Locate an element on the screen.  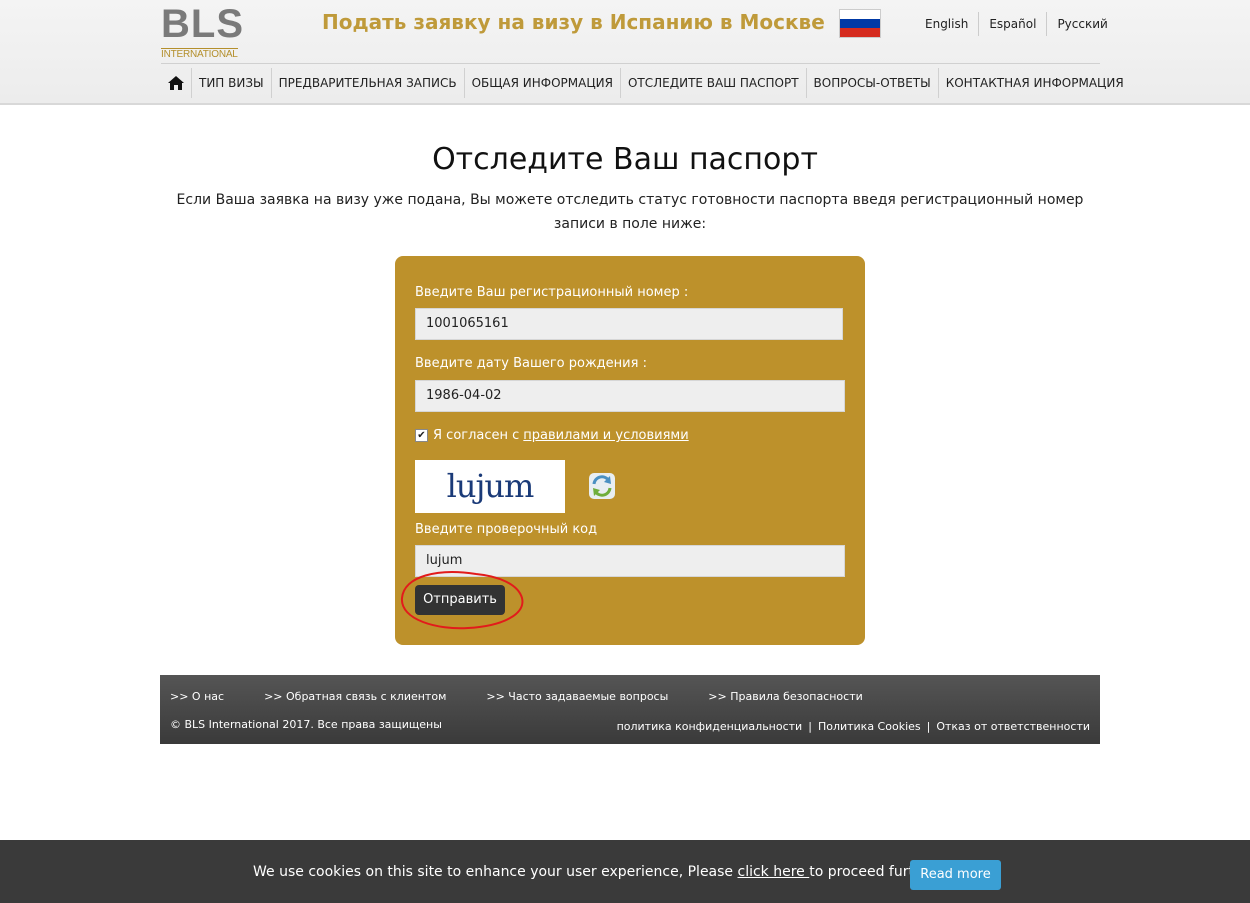
lang-espanol: Español is located at coordinates (1012, 24).